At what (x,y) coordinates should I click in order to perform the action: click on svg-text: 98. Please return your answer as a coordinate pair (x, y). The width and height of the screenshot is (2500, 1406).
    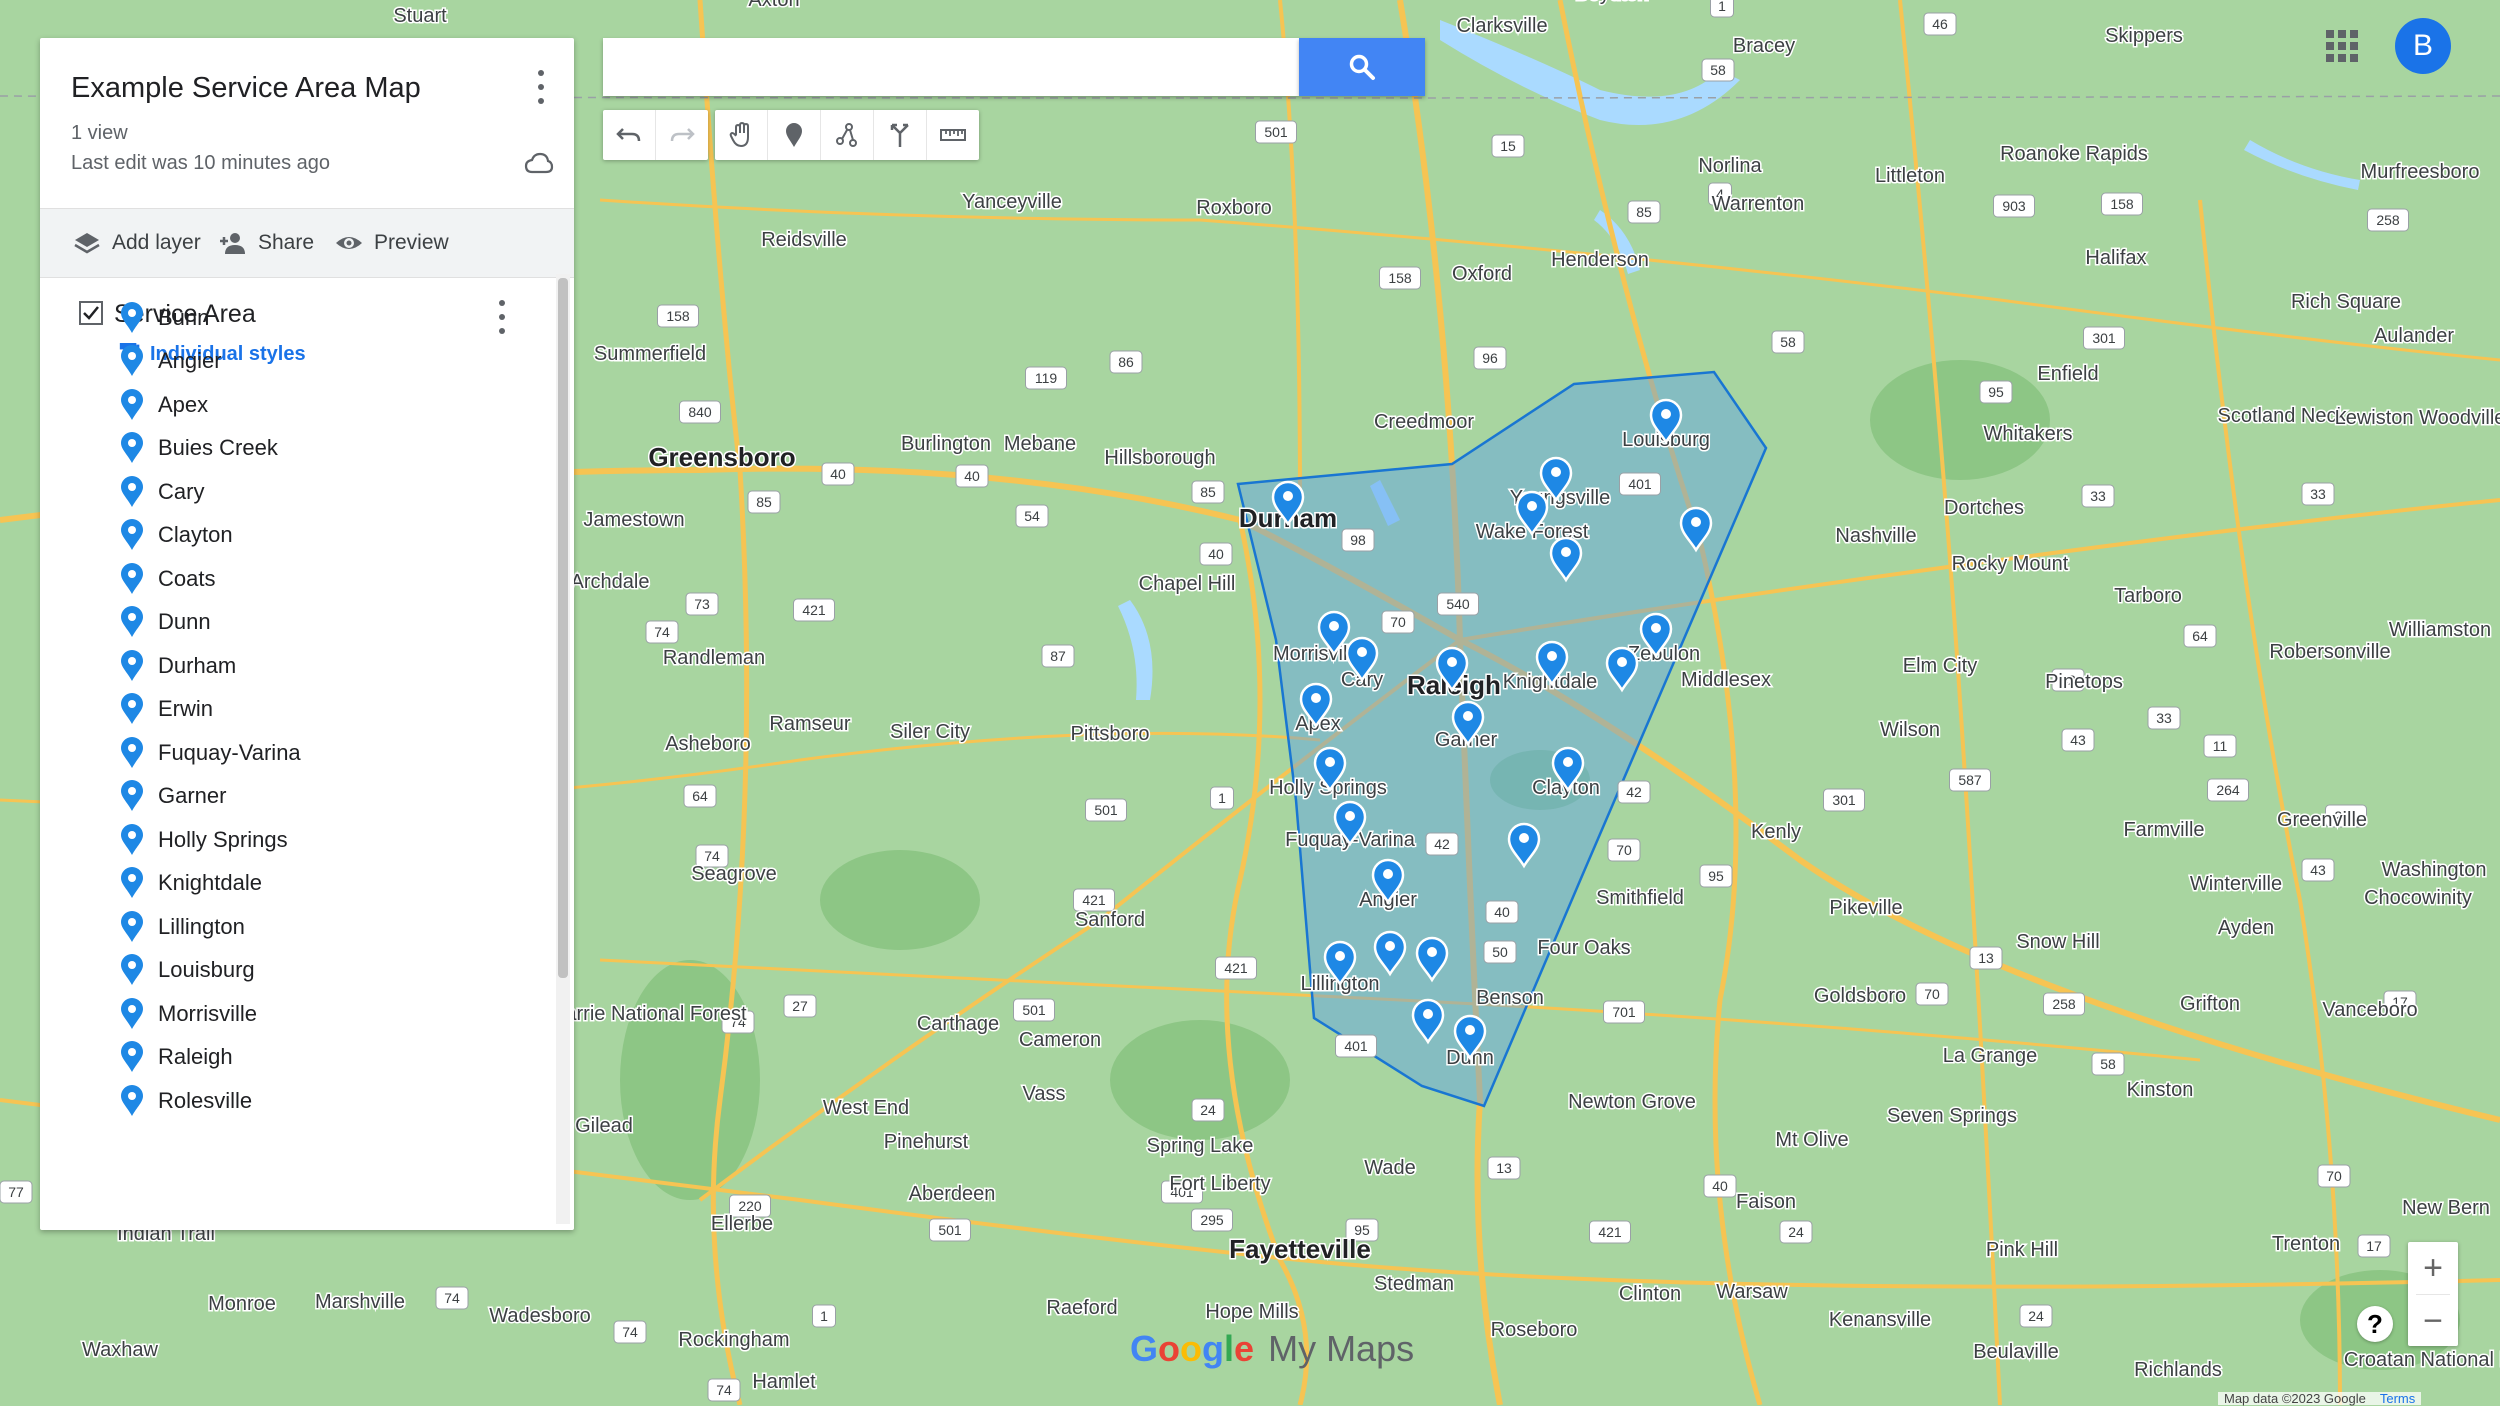
    Looking at the image, I should click on (1358, 540).